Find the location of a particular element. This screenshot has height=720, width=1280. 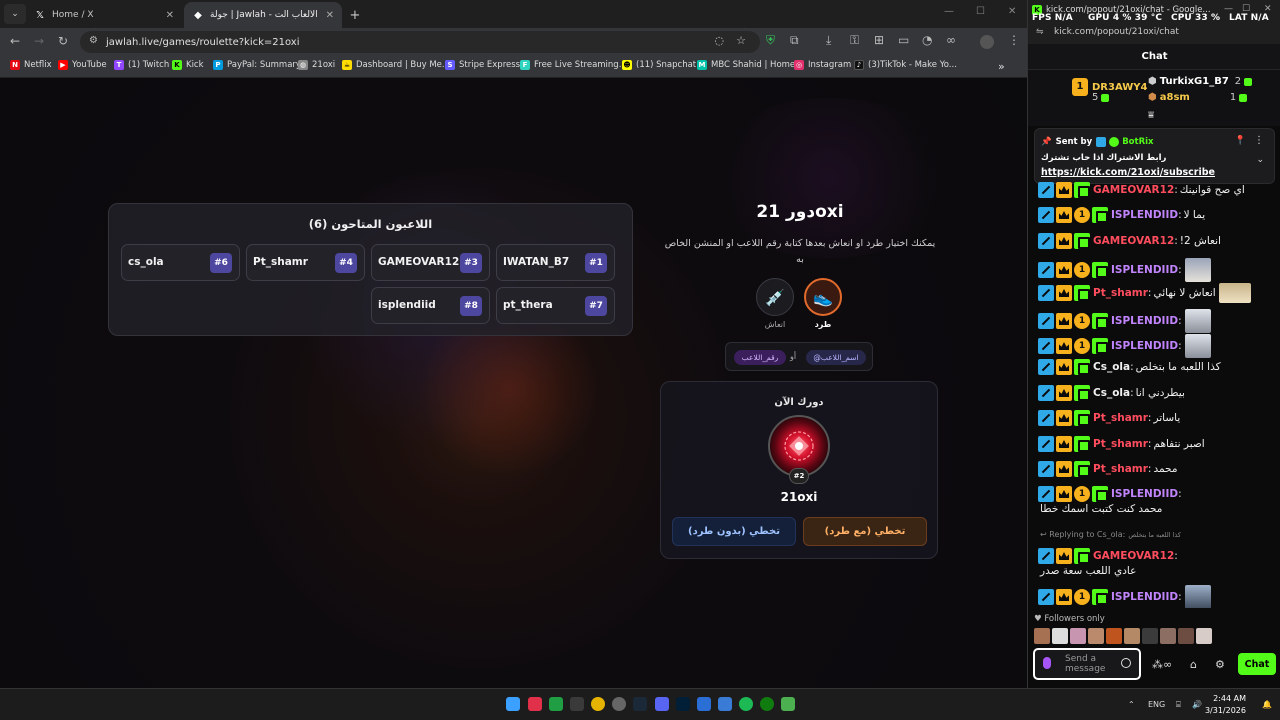

subscribe-link: https://kick.com/21oxi/subscribe is located at coordinates (1128, 172).